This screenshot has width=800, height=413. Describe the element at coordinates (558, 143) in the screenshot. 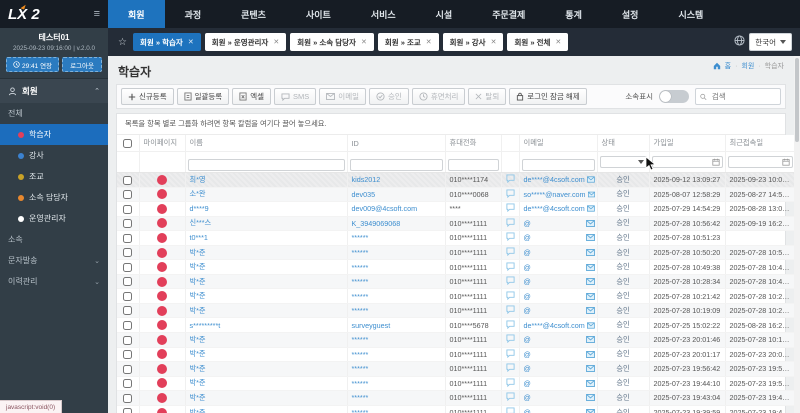

I see `col-email: 이메일` at that location.